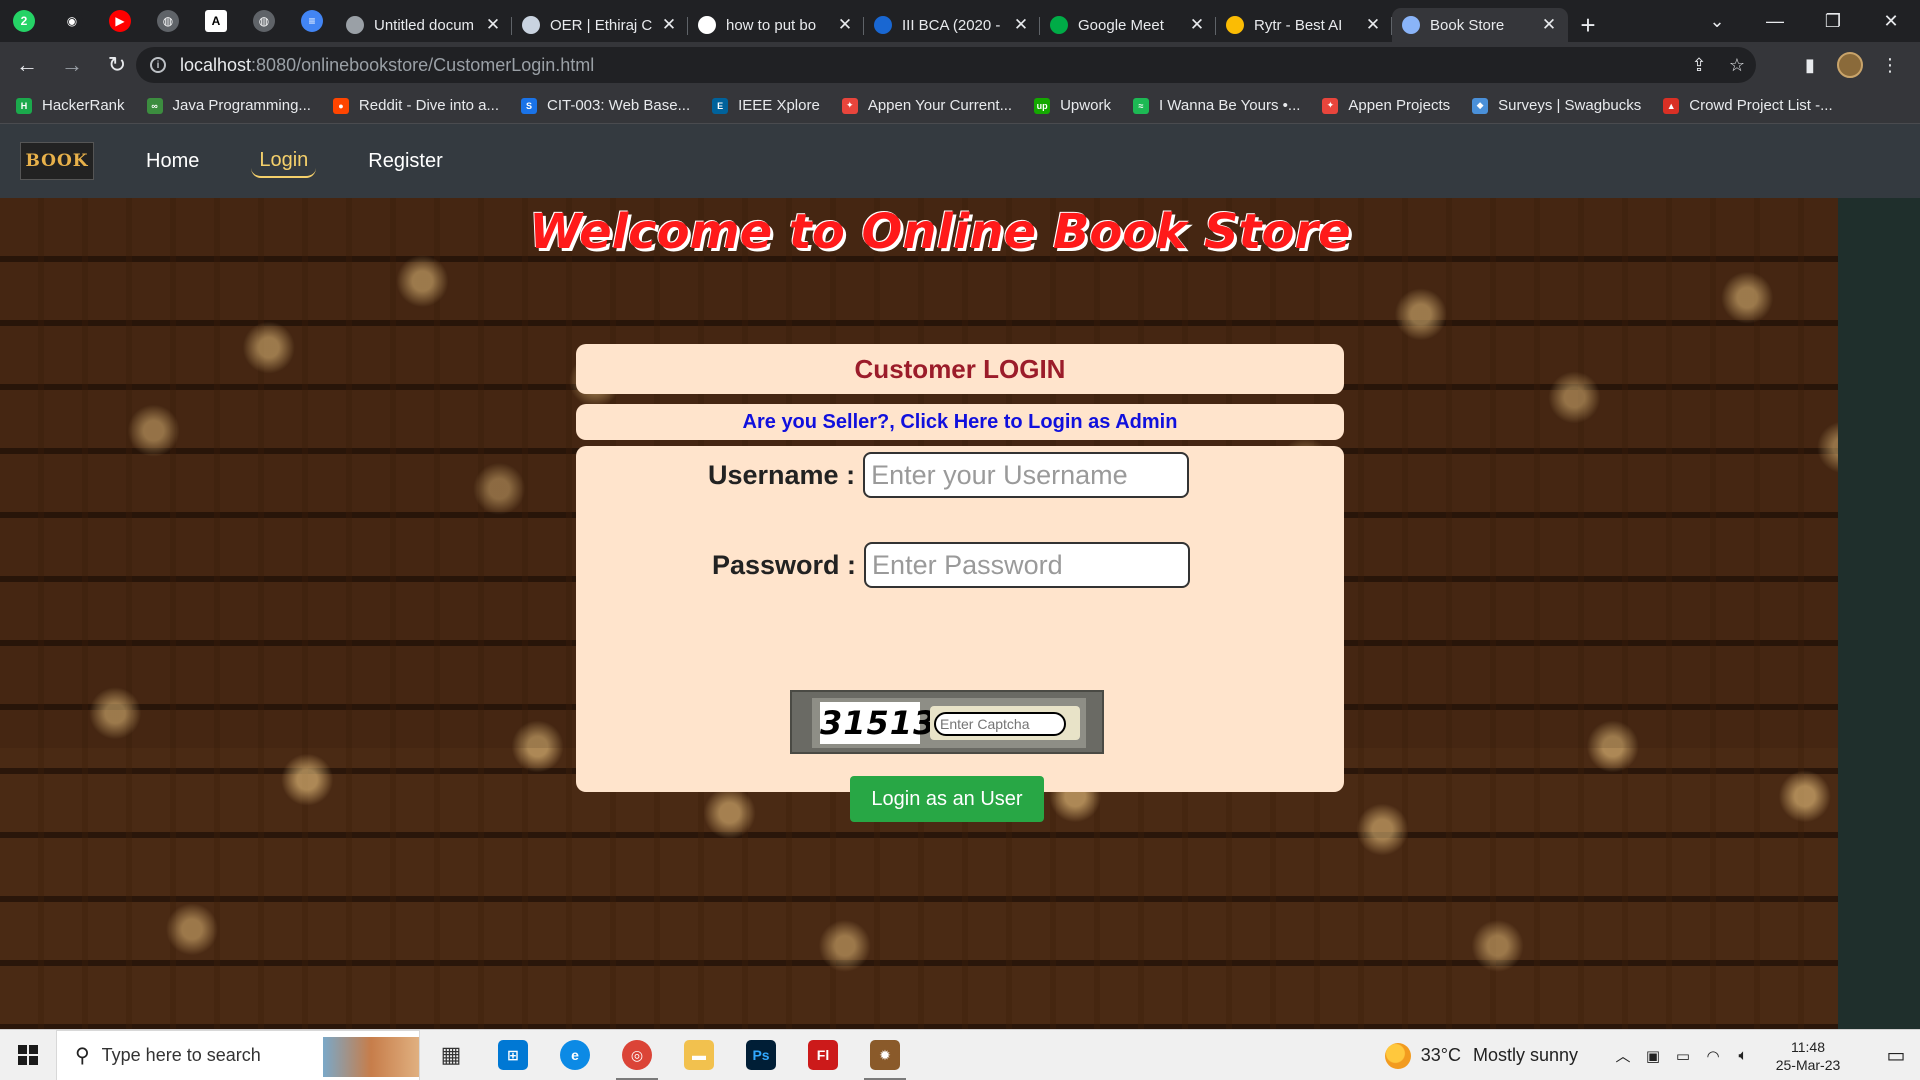 This screenshot has width=1920, height=1080. Describe the element at coordinates (1775, 21) in the screenshot. I see `minimize-button: —` at that location.